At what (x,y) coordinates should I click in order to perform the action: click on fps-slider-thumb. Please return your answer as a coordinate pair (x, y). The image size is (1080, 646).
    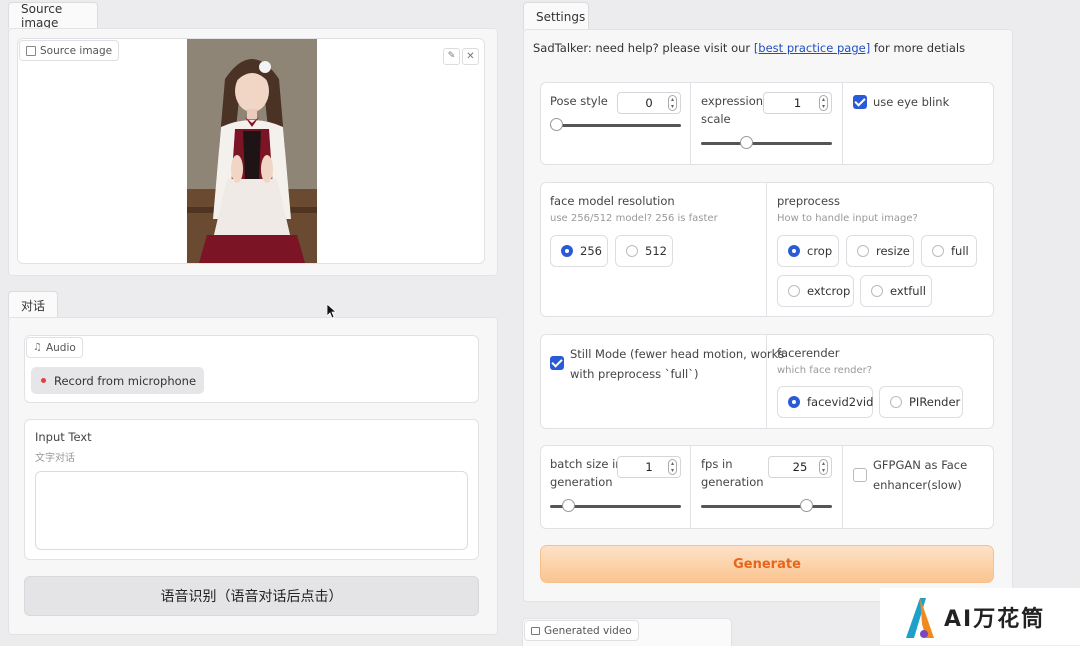
    Looking at the image, I should click on (806, 505).